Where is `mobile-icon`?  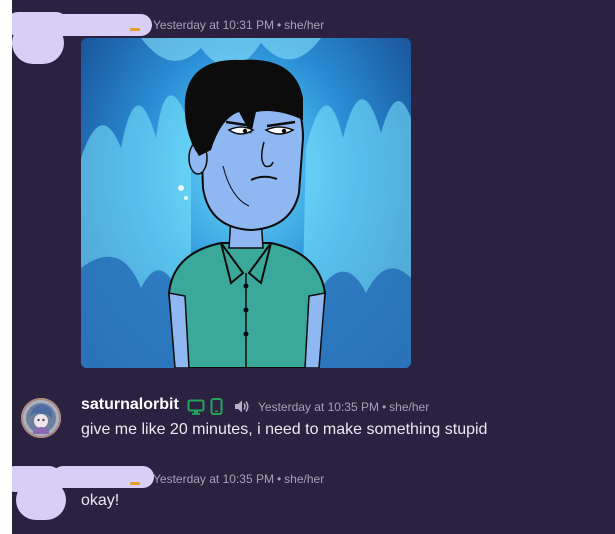
mobile-icon is located at coordinates (216, 406).